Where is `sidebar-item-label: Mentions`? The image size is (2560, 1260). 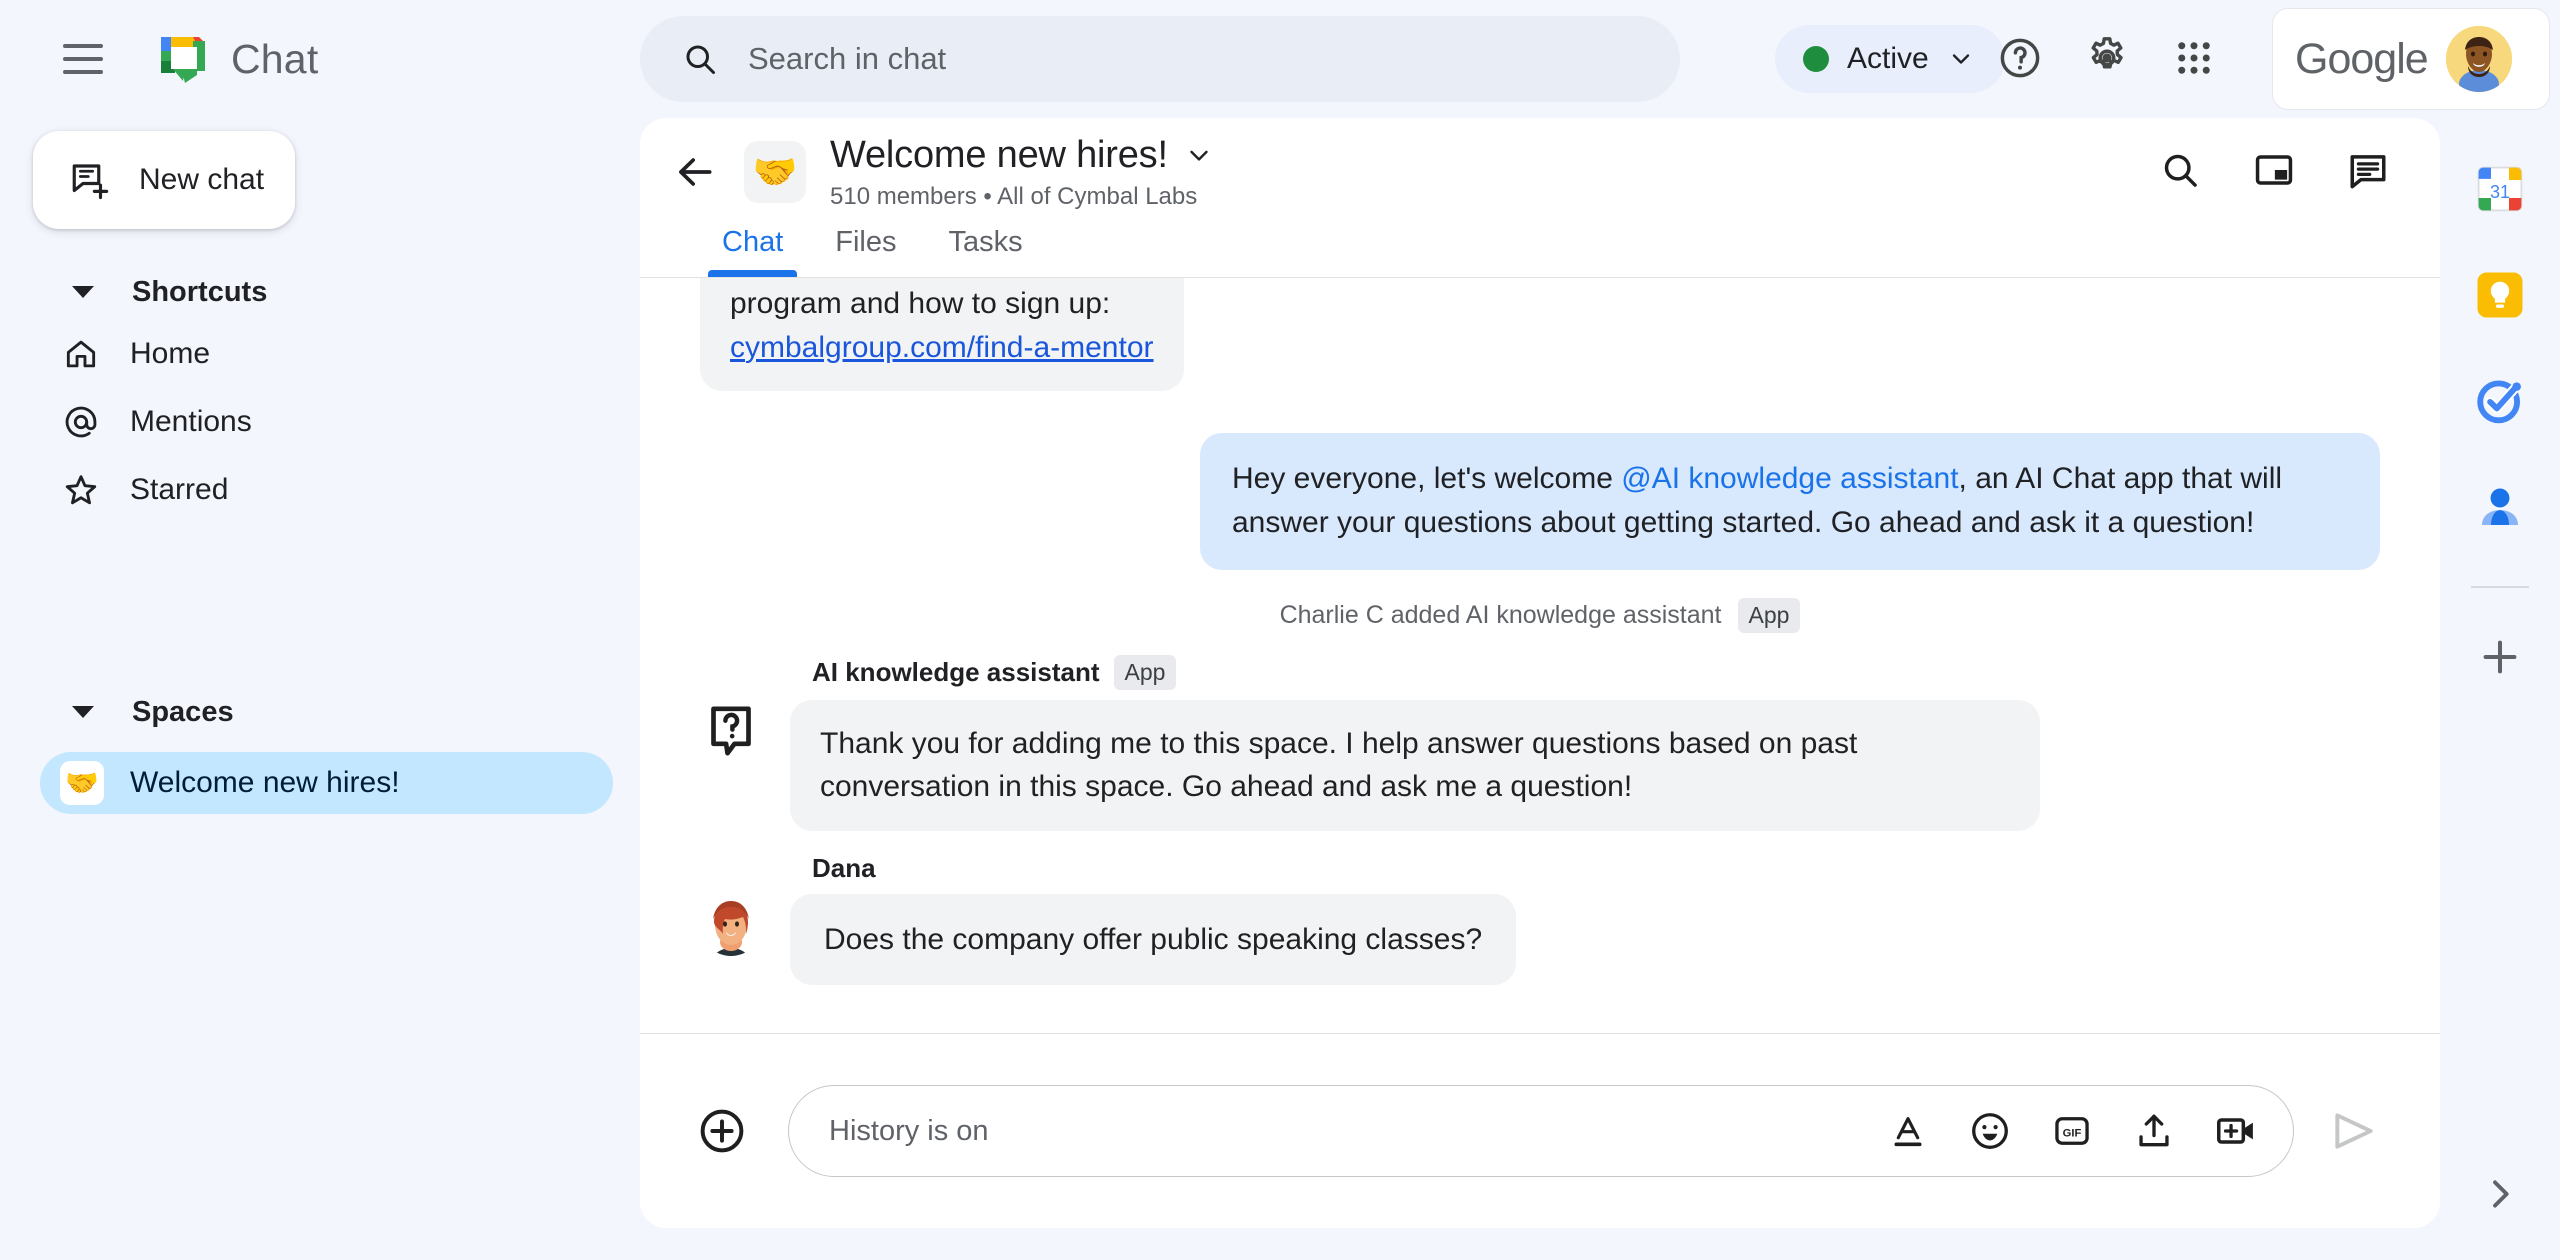 sidebar-item-label: Mentions is located at coordinates (191, 421).